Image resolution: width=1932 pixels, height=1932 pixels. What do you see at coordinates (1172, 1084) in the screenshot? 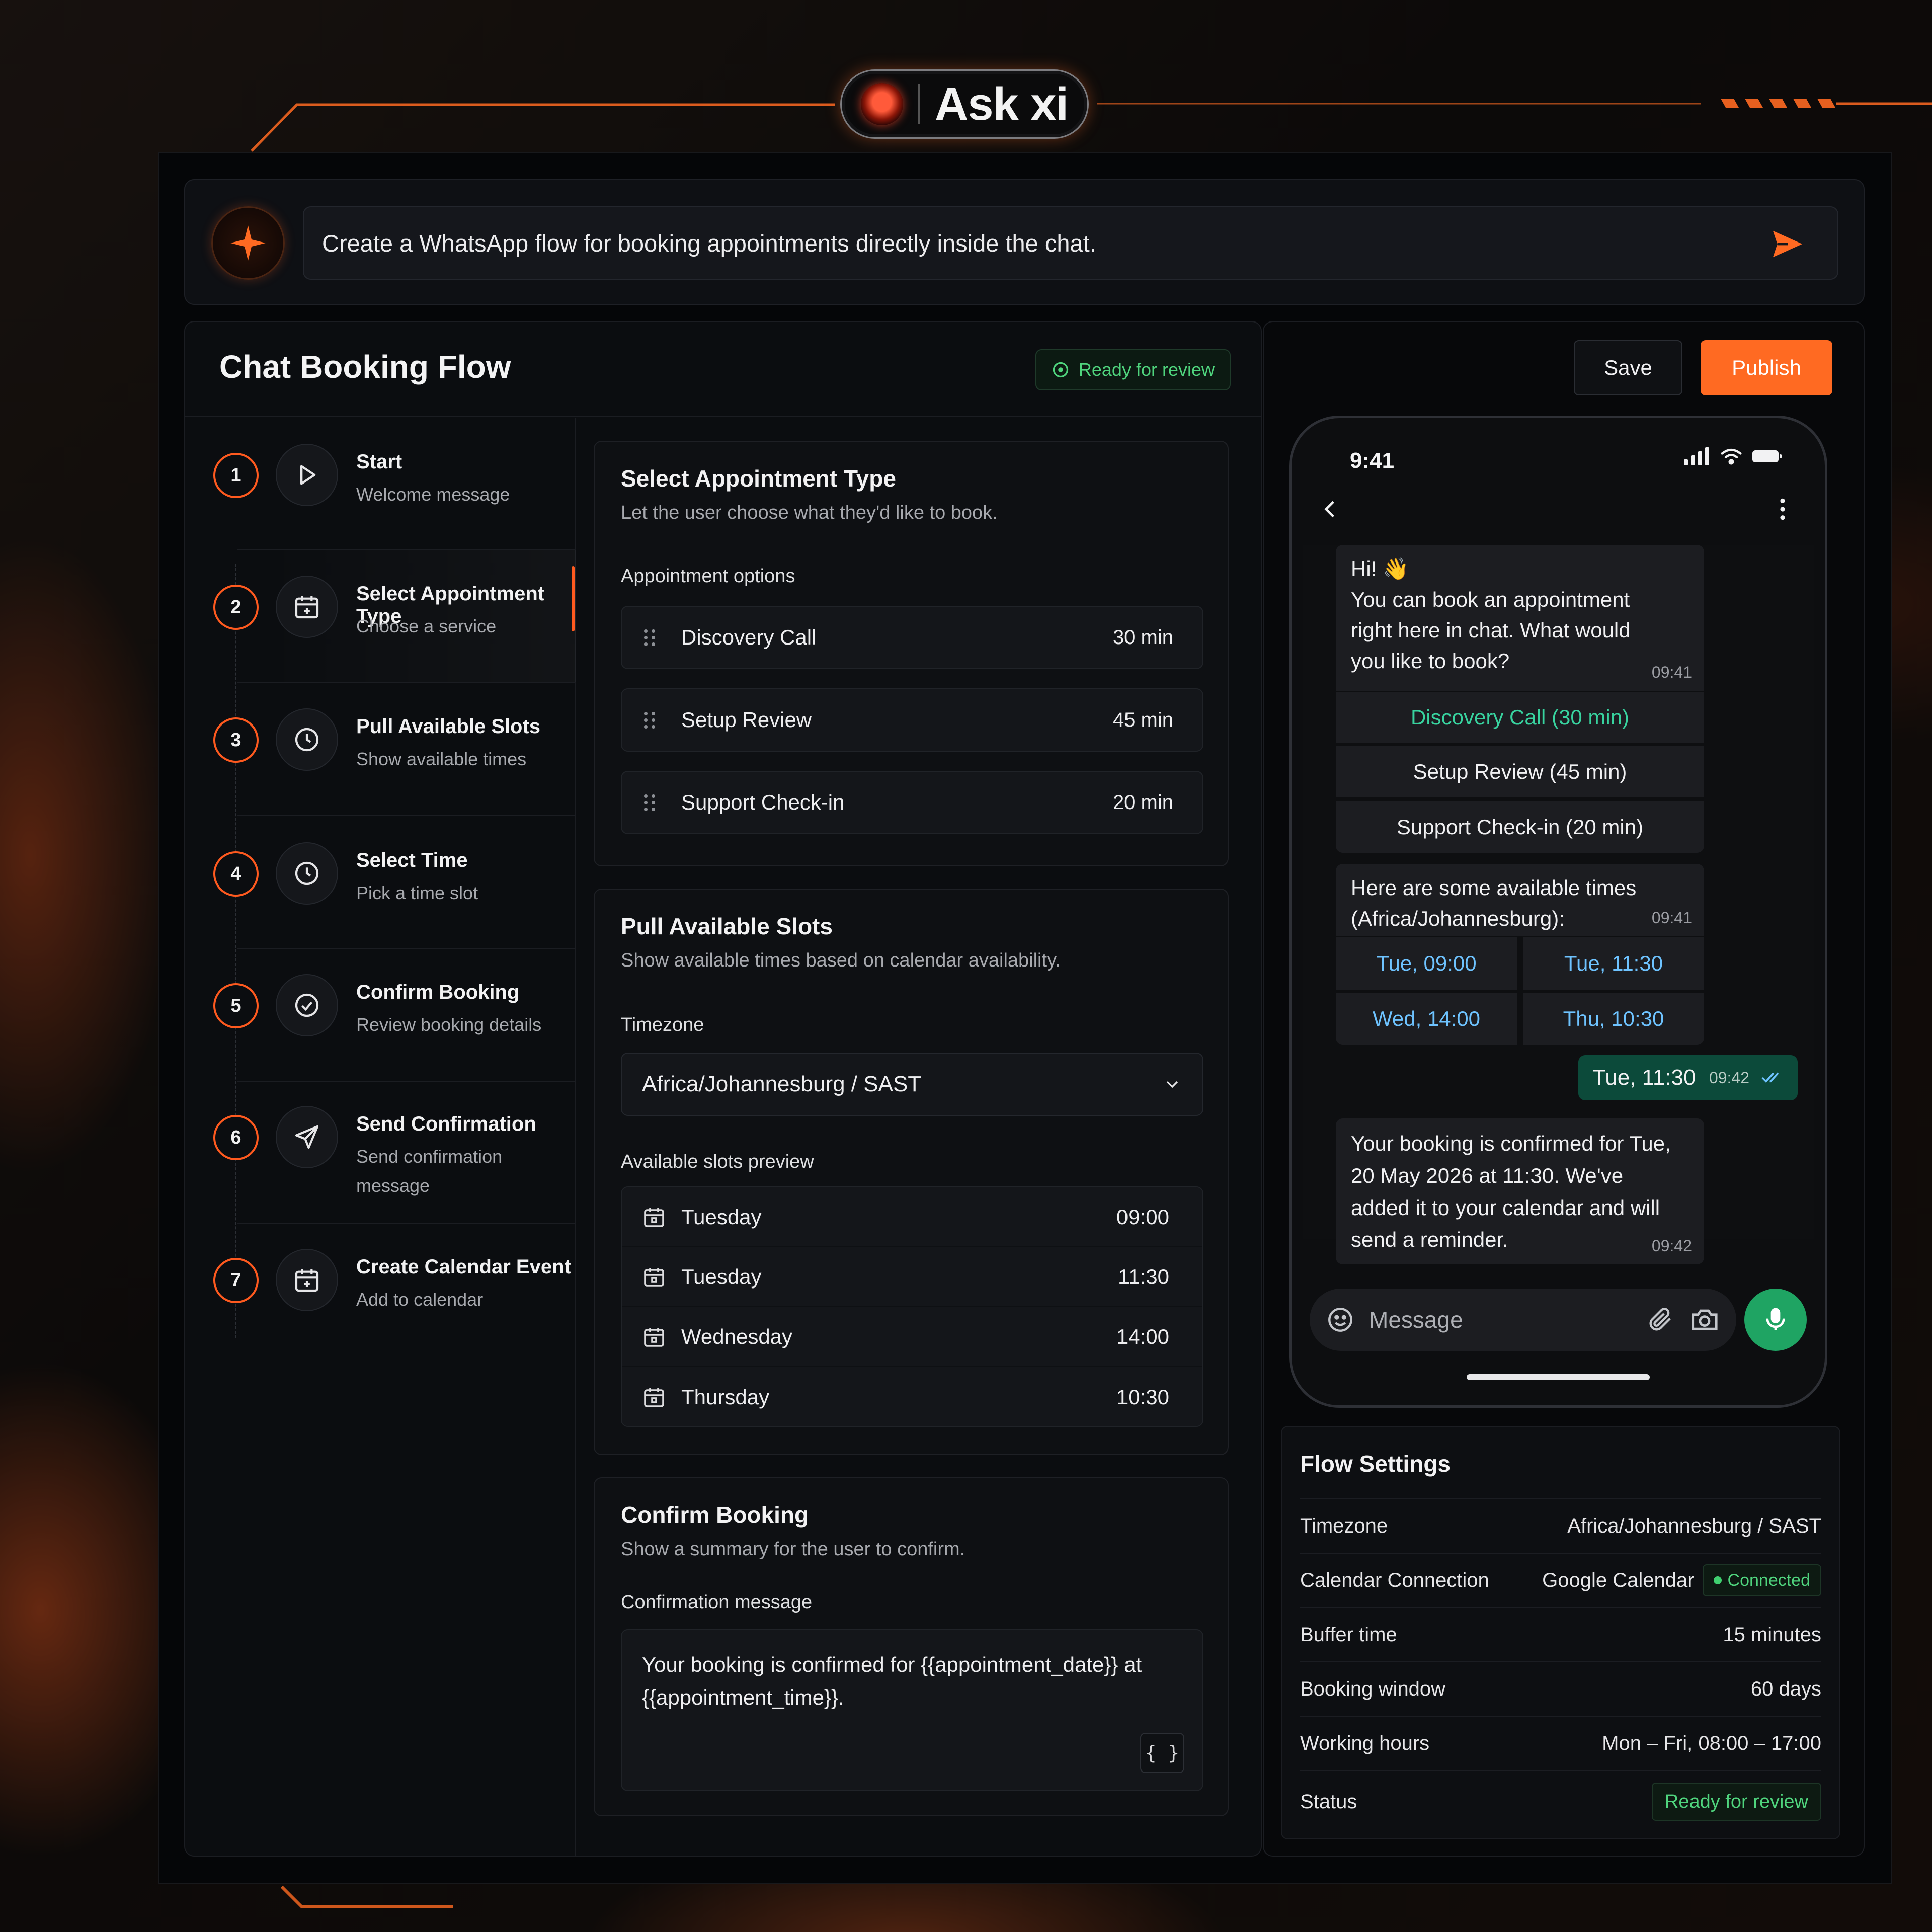
I see `chevron-down-icon` at bounding box center [1172, 1084].